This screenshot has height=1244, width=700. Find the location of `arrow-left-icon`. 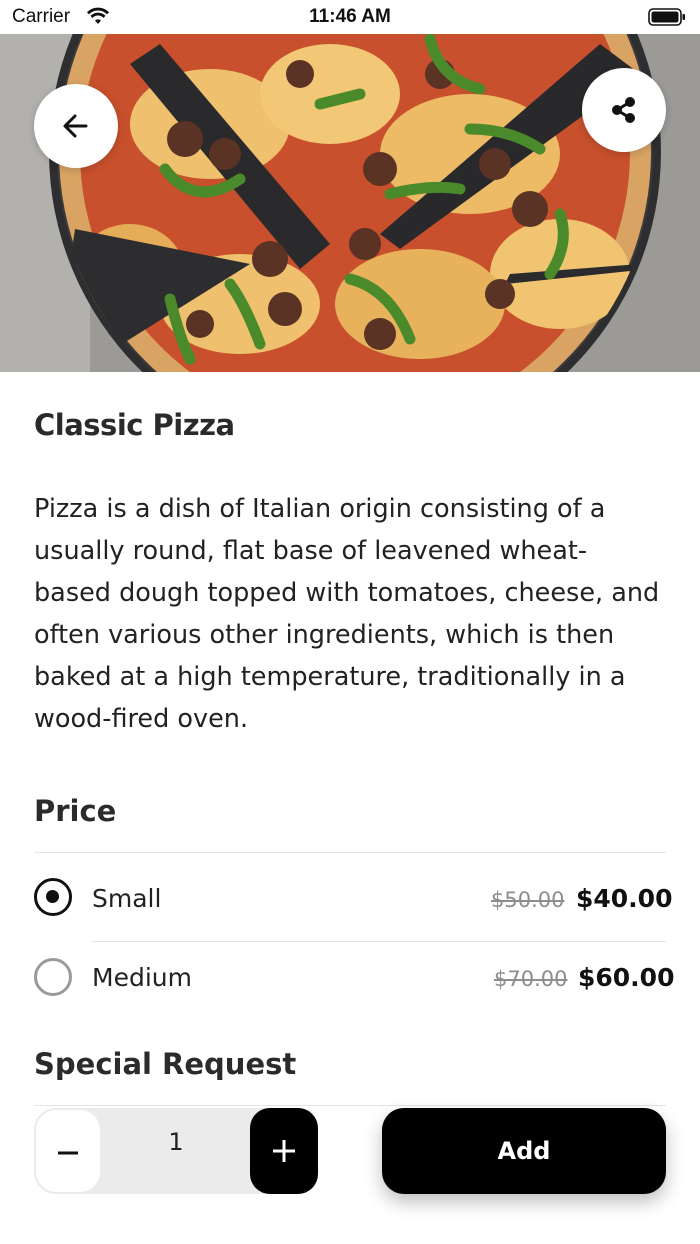

arrow-left-icon is located at coordinates (75, 126).